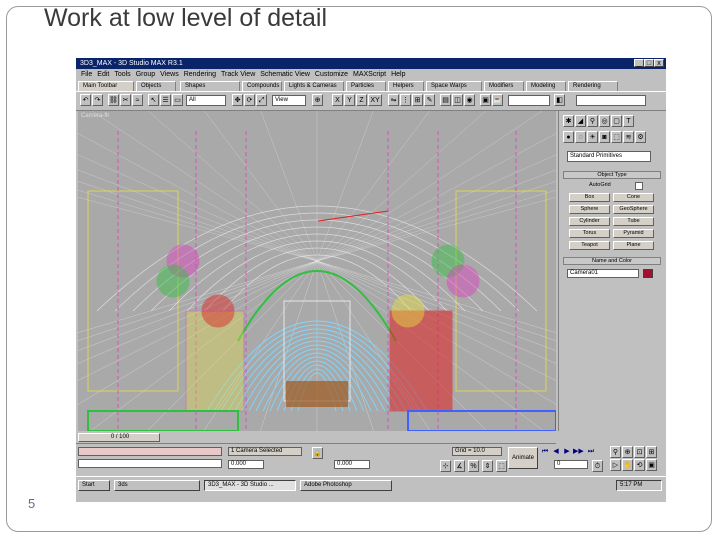  I want to click on tube-button: Tube, so click(633, 221).